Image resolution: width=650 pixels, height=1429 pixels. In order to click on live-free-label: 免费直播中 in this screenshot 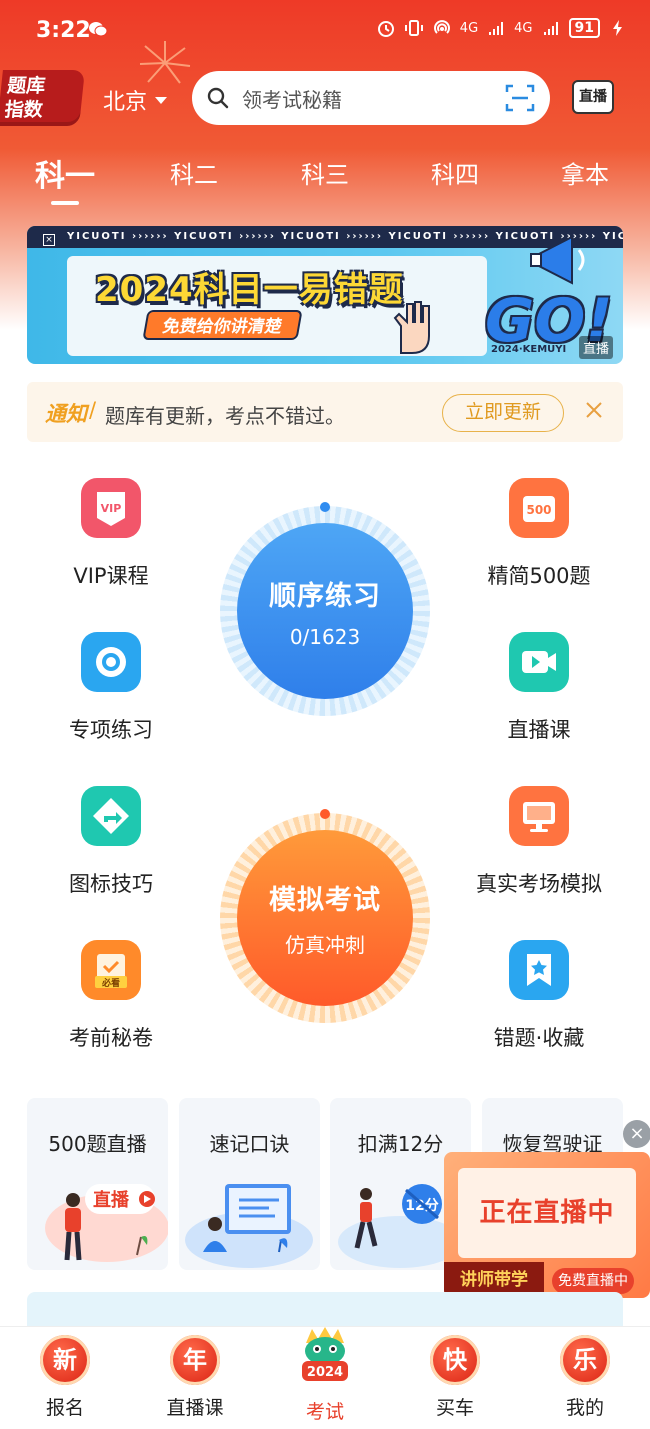, I will do `click(593, 1281)`.